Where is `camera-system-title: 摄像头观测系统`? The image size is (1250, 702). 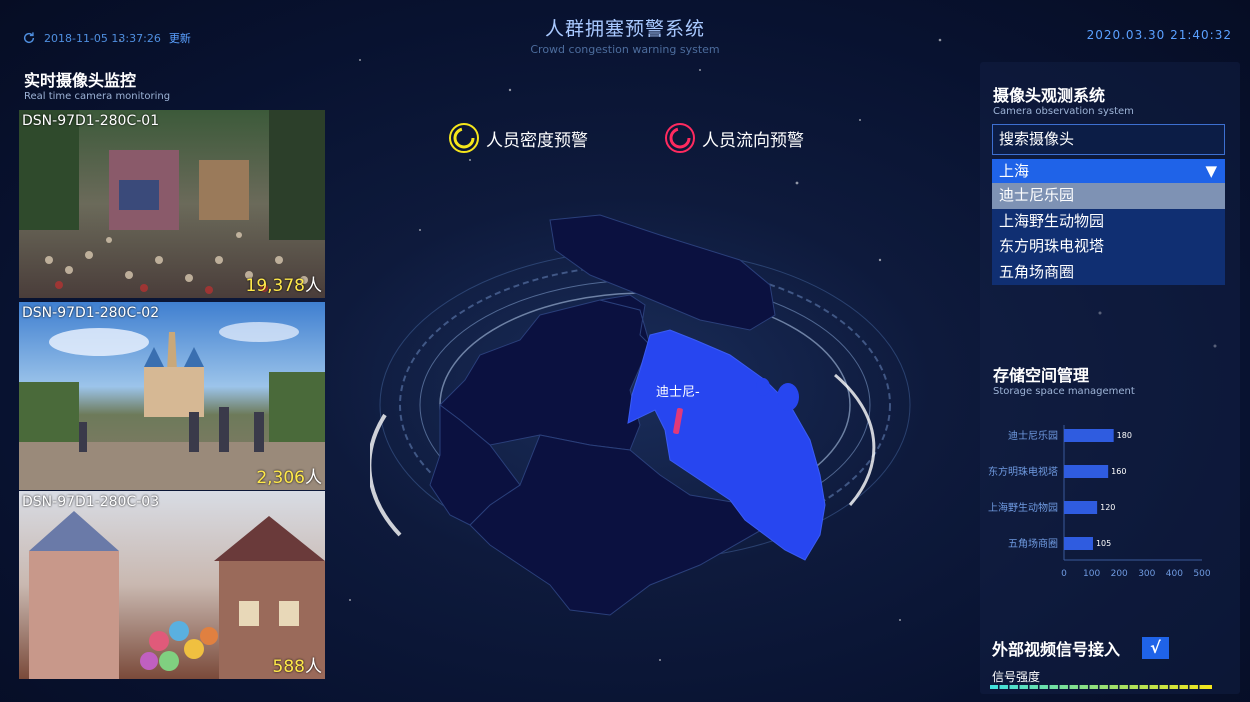 camera-system-title: 摄像头观测系统 is located at coordinates (1049, 95).